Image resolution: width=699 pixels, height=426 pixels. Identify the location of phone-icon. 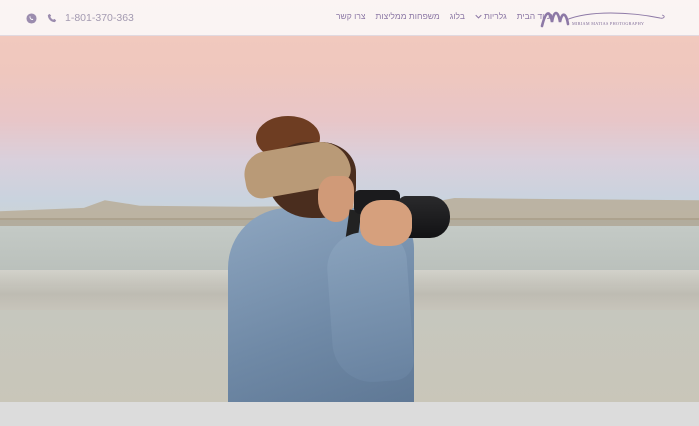
(52, 18).